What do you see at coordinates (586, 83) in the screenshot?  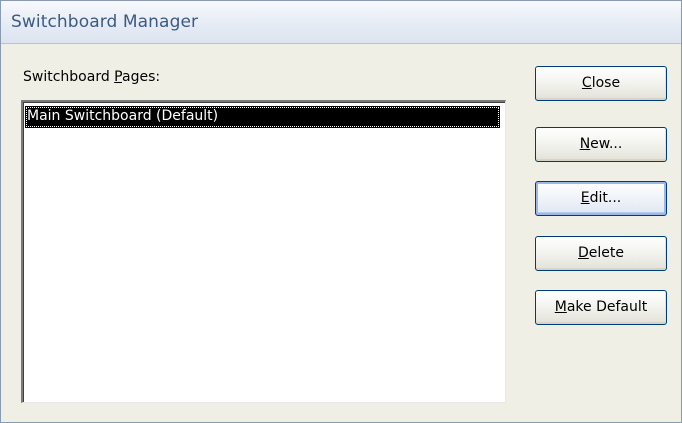 I see `close-button-accelerator: C` at bounding box center [586, 83].